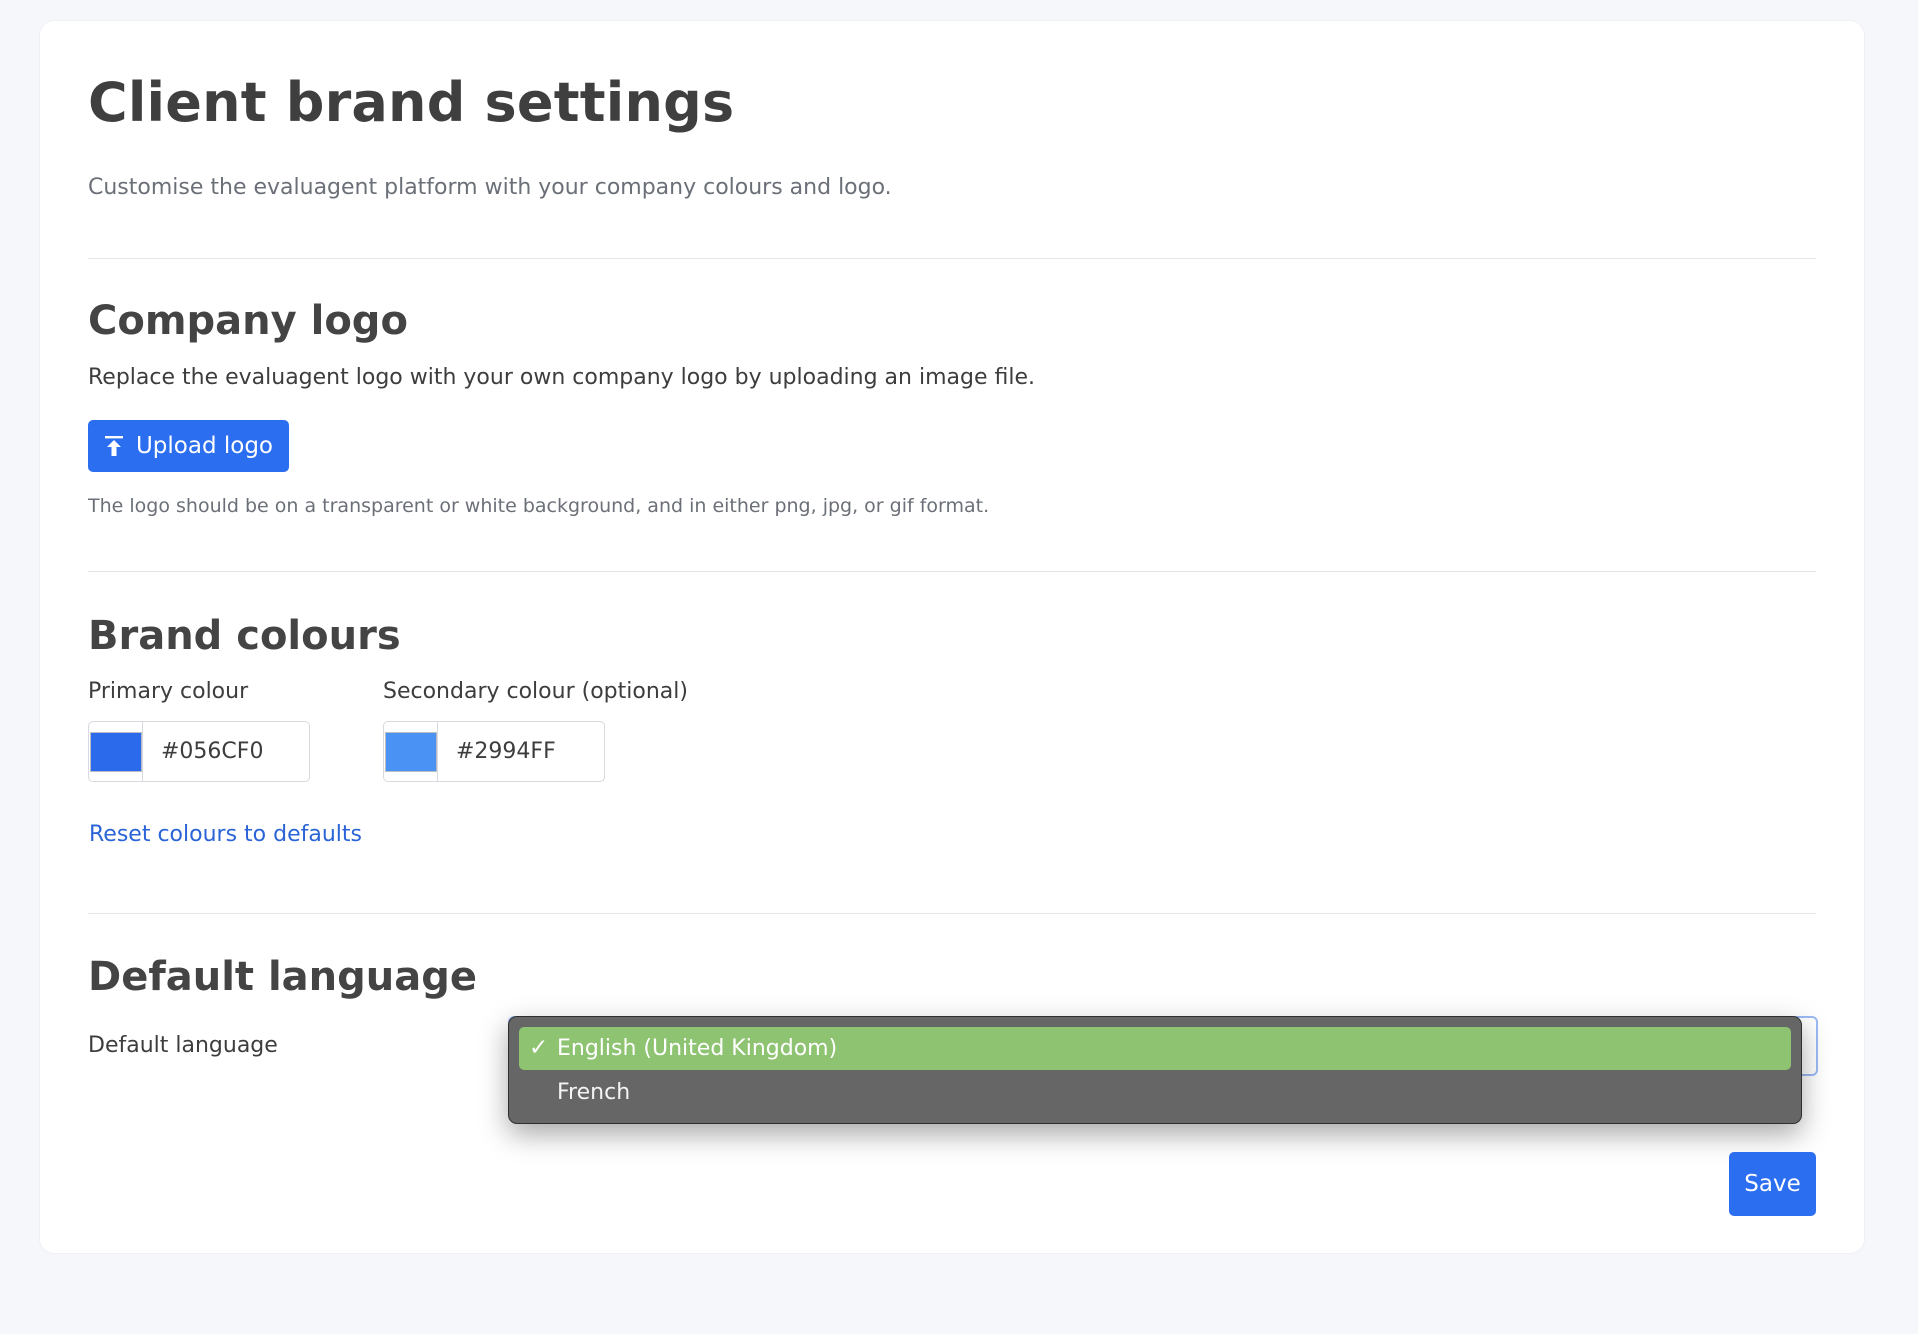 The width and height of the screenshot is (1918, 1334). What do you see at coordinates (539, 1048) in the screenshot?
I see `checkmark-icon: ✓` at bounding box center [539, 1048].